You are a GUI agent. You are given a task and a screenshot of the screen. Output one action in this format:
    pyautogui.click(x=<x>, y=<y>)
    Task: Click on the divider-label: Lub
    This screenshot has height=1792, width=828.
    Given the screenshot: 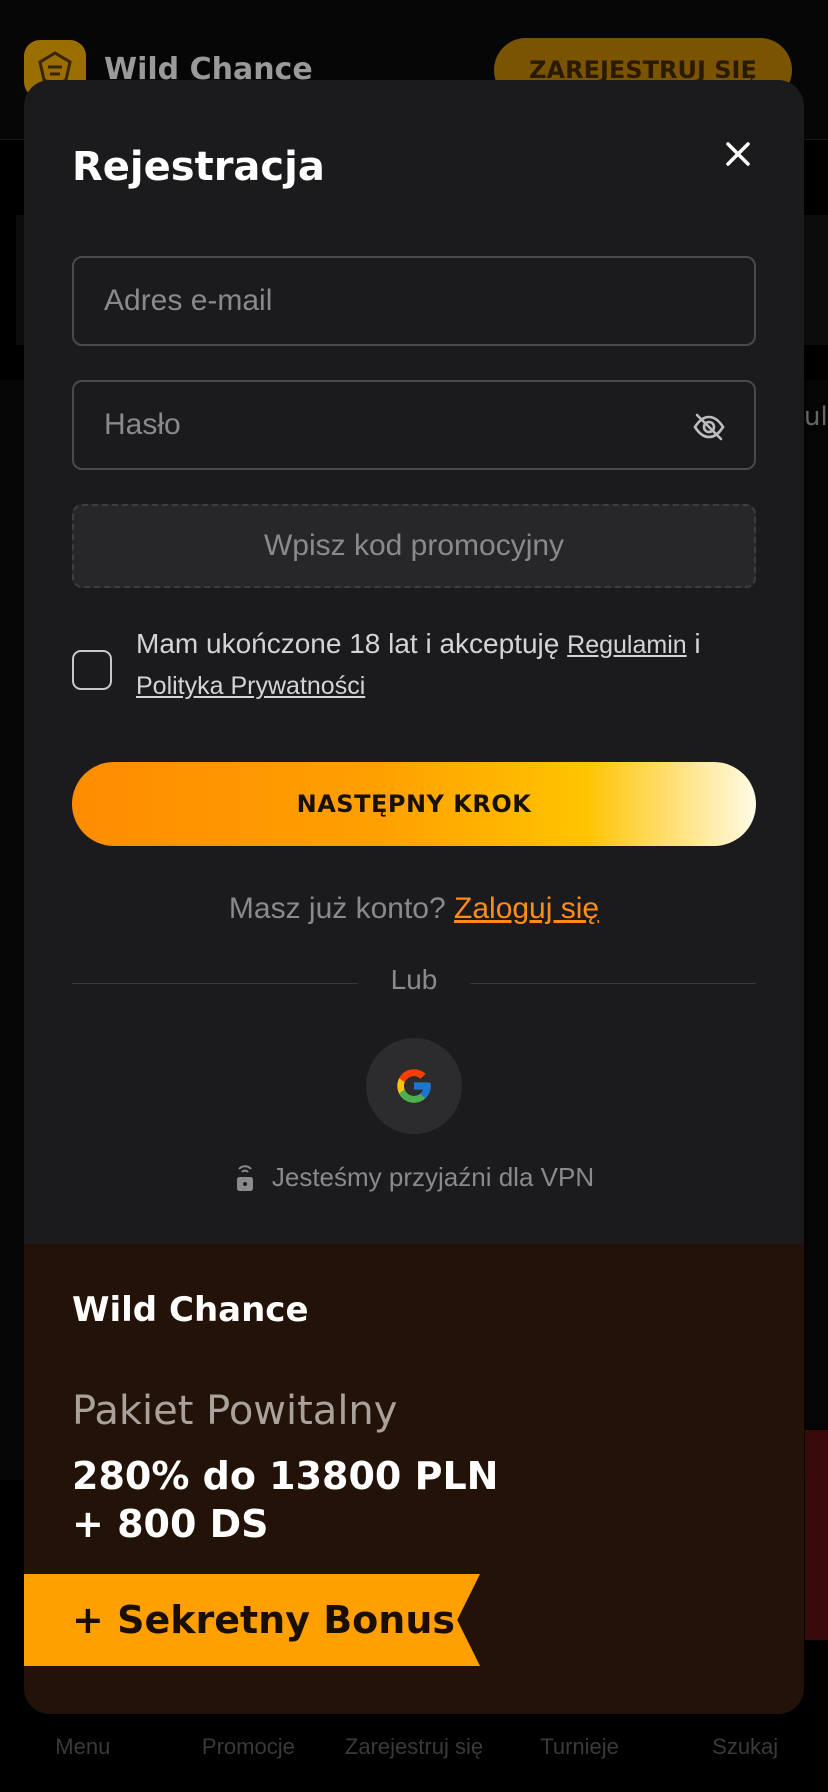 What is the action you would take?
    pyautogui.click(x=414, y=979)
    